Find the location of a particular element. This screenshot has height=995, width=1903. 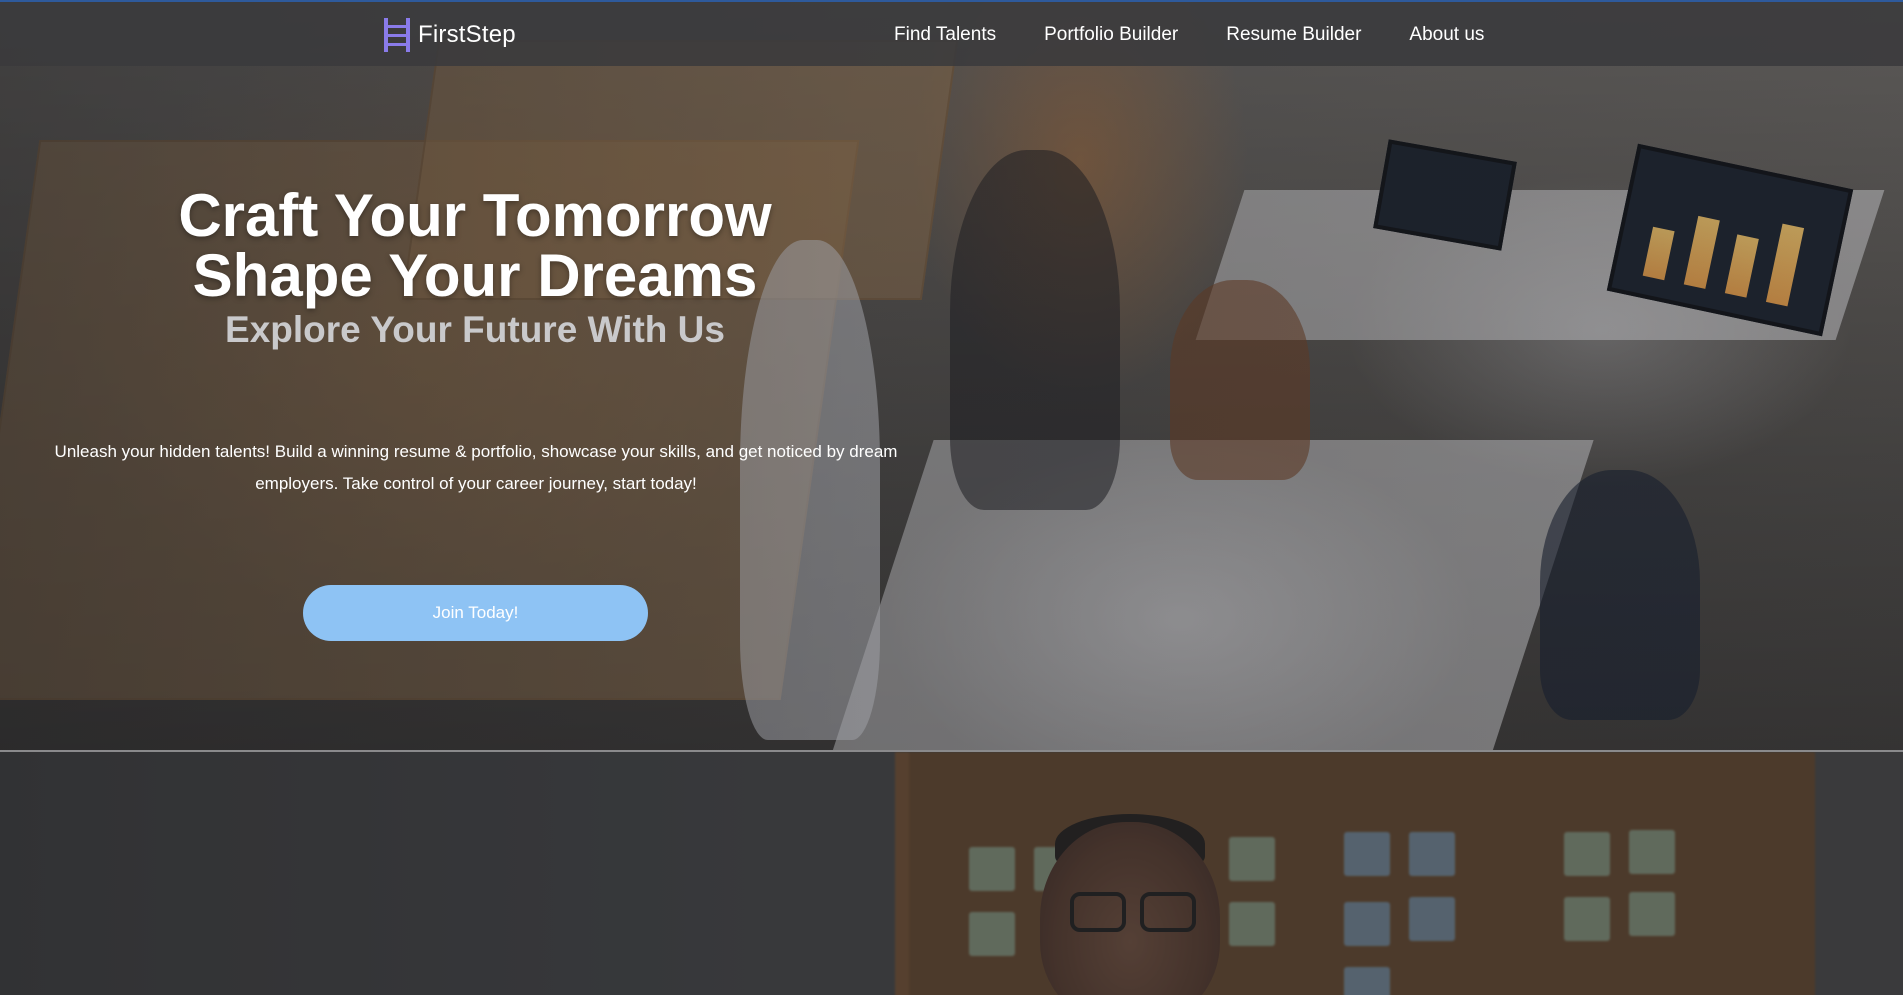

brand-link: FirstStep is located at coordinates (450, 35).